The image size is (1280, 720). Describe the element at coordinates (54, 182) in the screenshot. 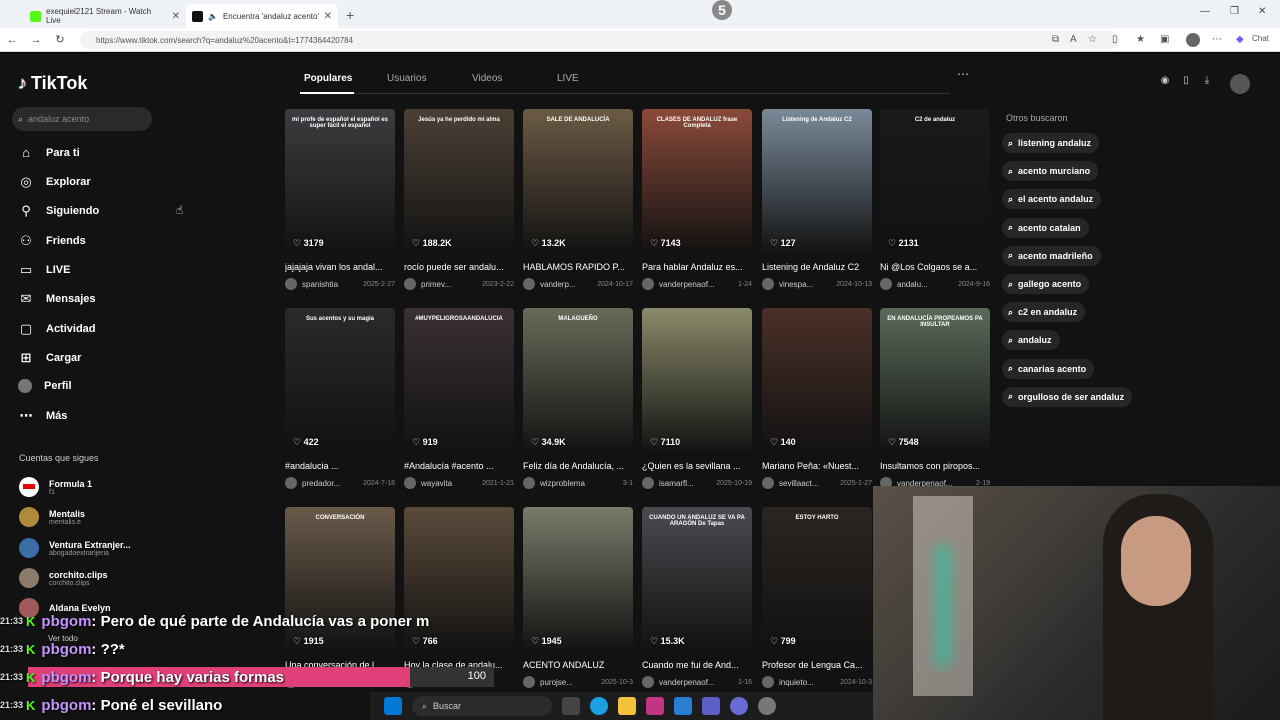

I see `nav-item-explore: ◎ Explorar` at that location.